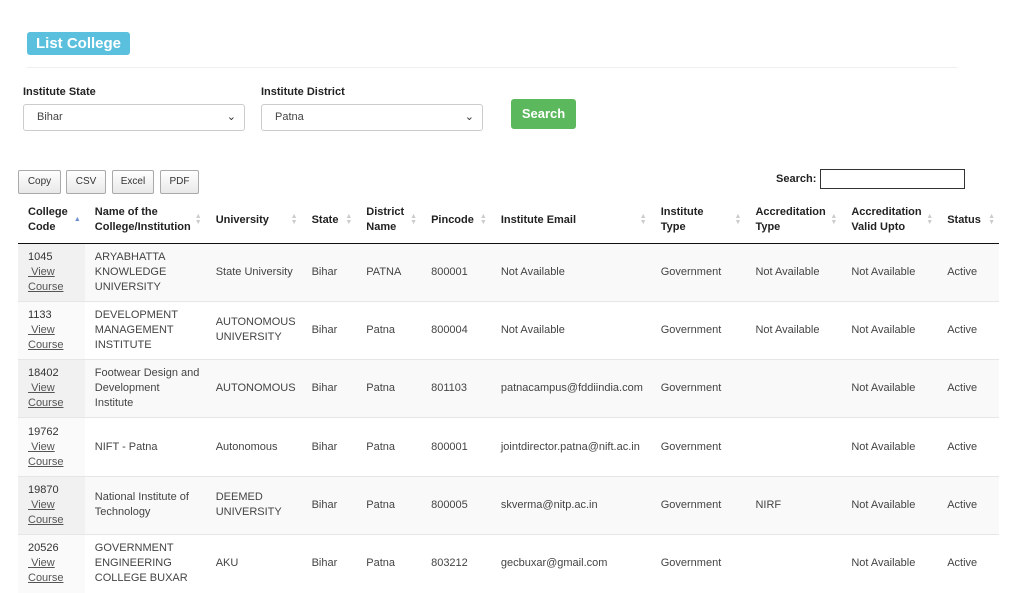  I want to click on column-header-college-name: Name of the College/Institution ▲ ▼, so click(145, 221).